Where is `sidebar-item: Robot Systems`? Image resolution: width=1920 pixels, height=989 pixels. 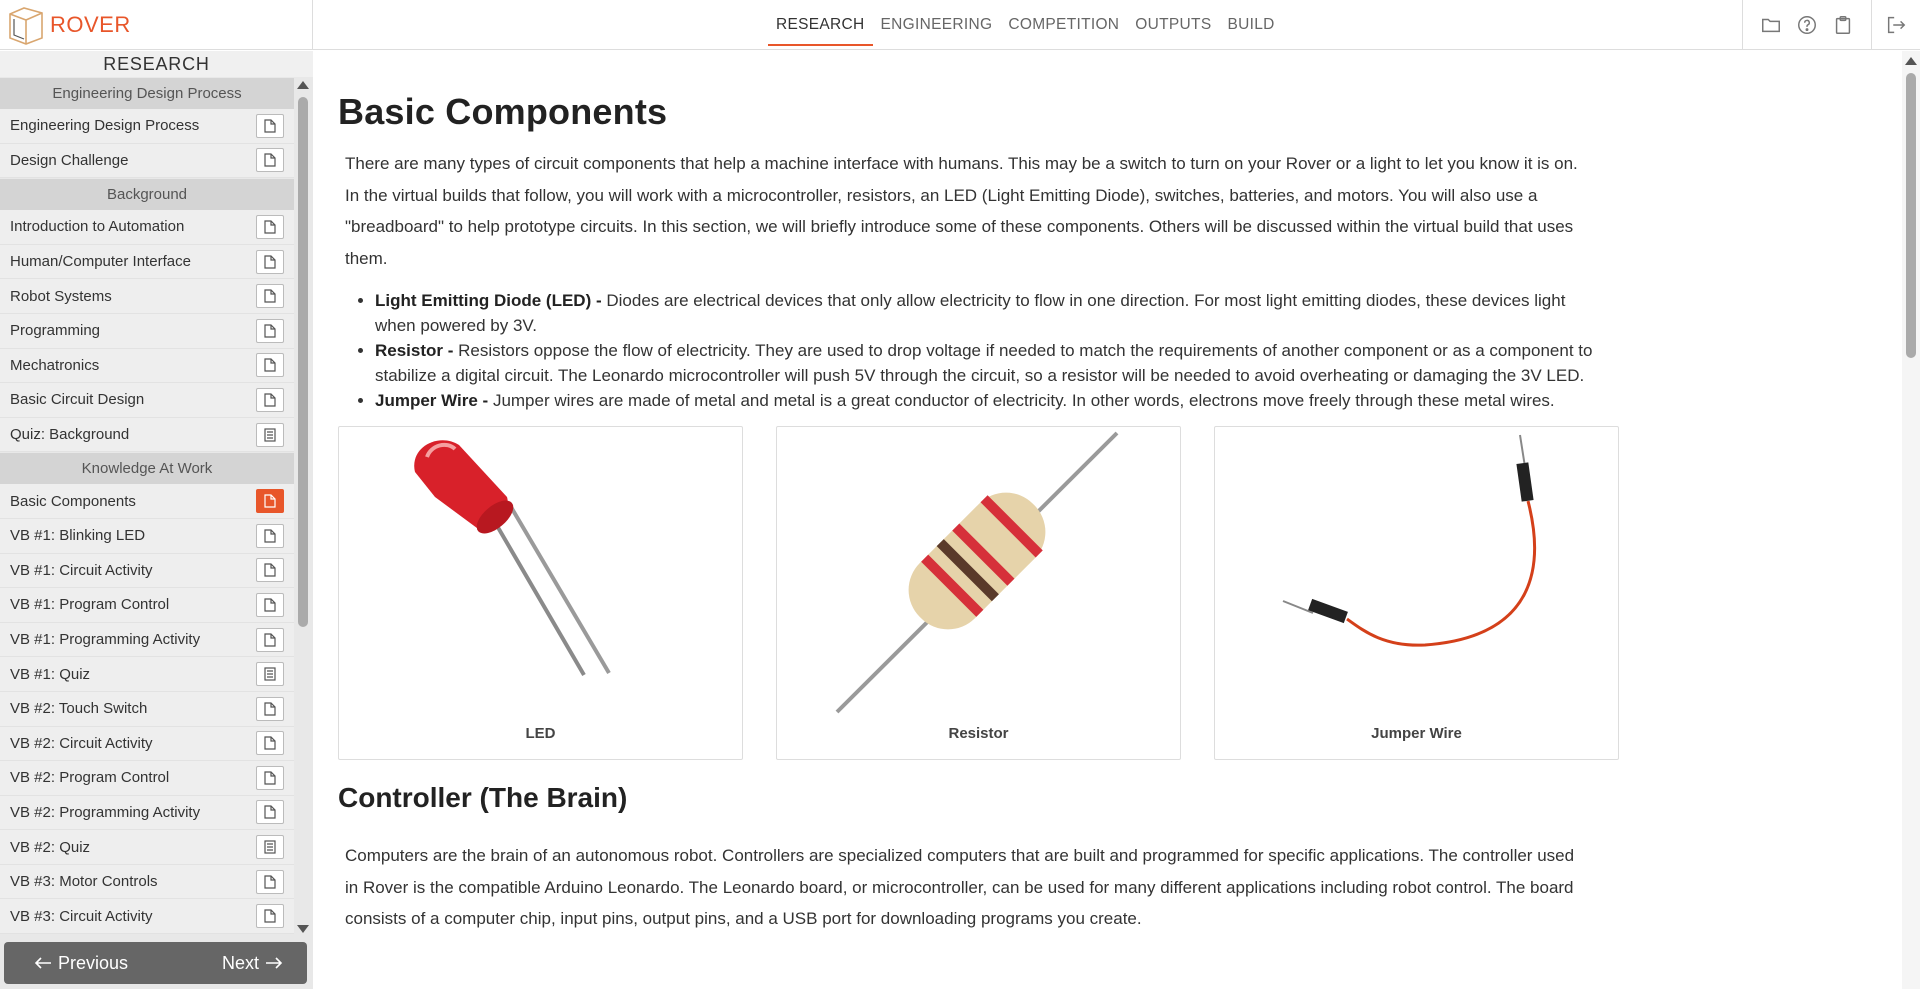
sidebar-item: Robot Systems is located at coordinates (147, 296).